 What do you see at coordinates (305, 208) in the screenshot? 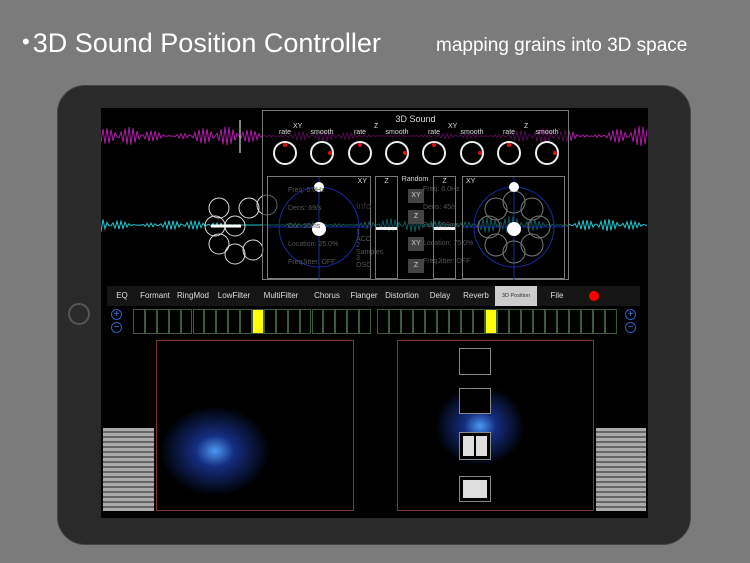
I see `info-dens: Dens: 69/s` at bounding box center [305, 208].